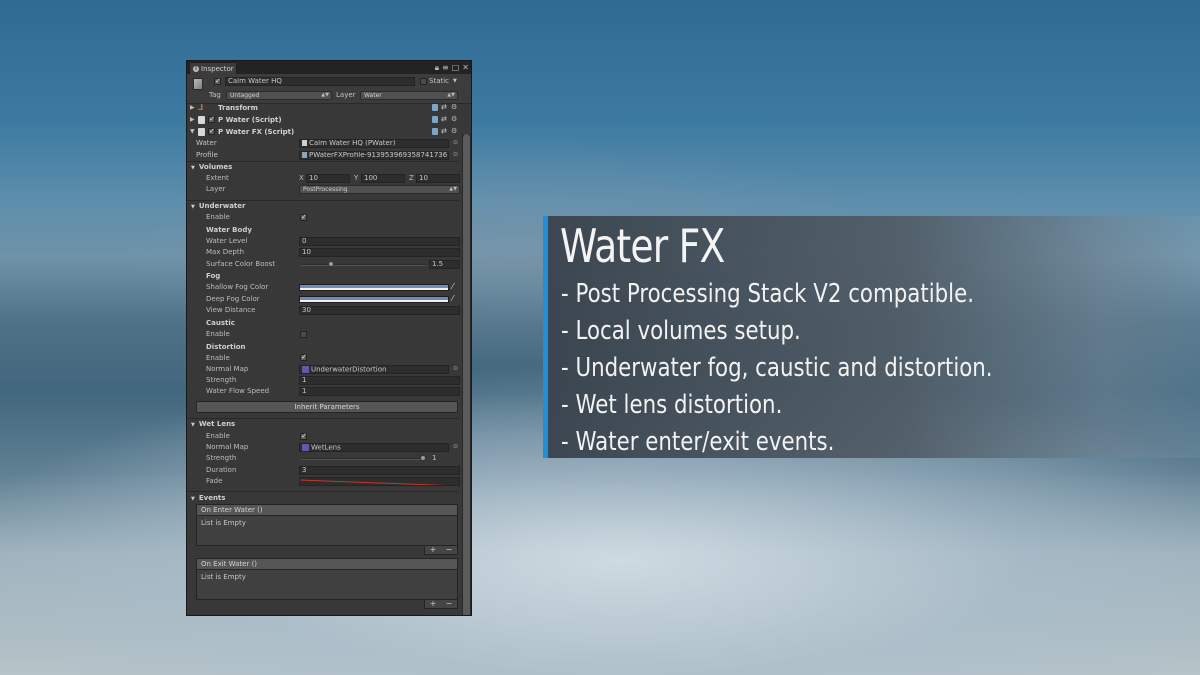 This screenshot has width=1200, height=675. Describe the element at coordinates (379, 252) in the screenshot. I see `max-depth-field: 10` at that location.